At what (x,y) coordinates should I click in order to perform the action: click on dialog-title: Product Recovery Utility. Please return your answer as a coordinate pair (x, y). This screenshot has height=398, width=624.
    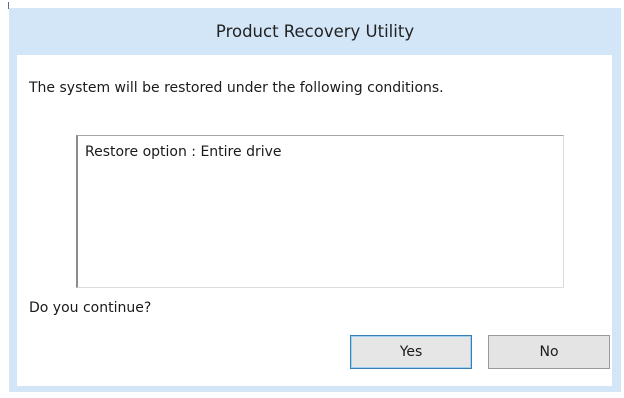
    Looking at the image, I should click on (315, 31).